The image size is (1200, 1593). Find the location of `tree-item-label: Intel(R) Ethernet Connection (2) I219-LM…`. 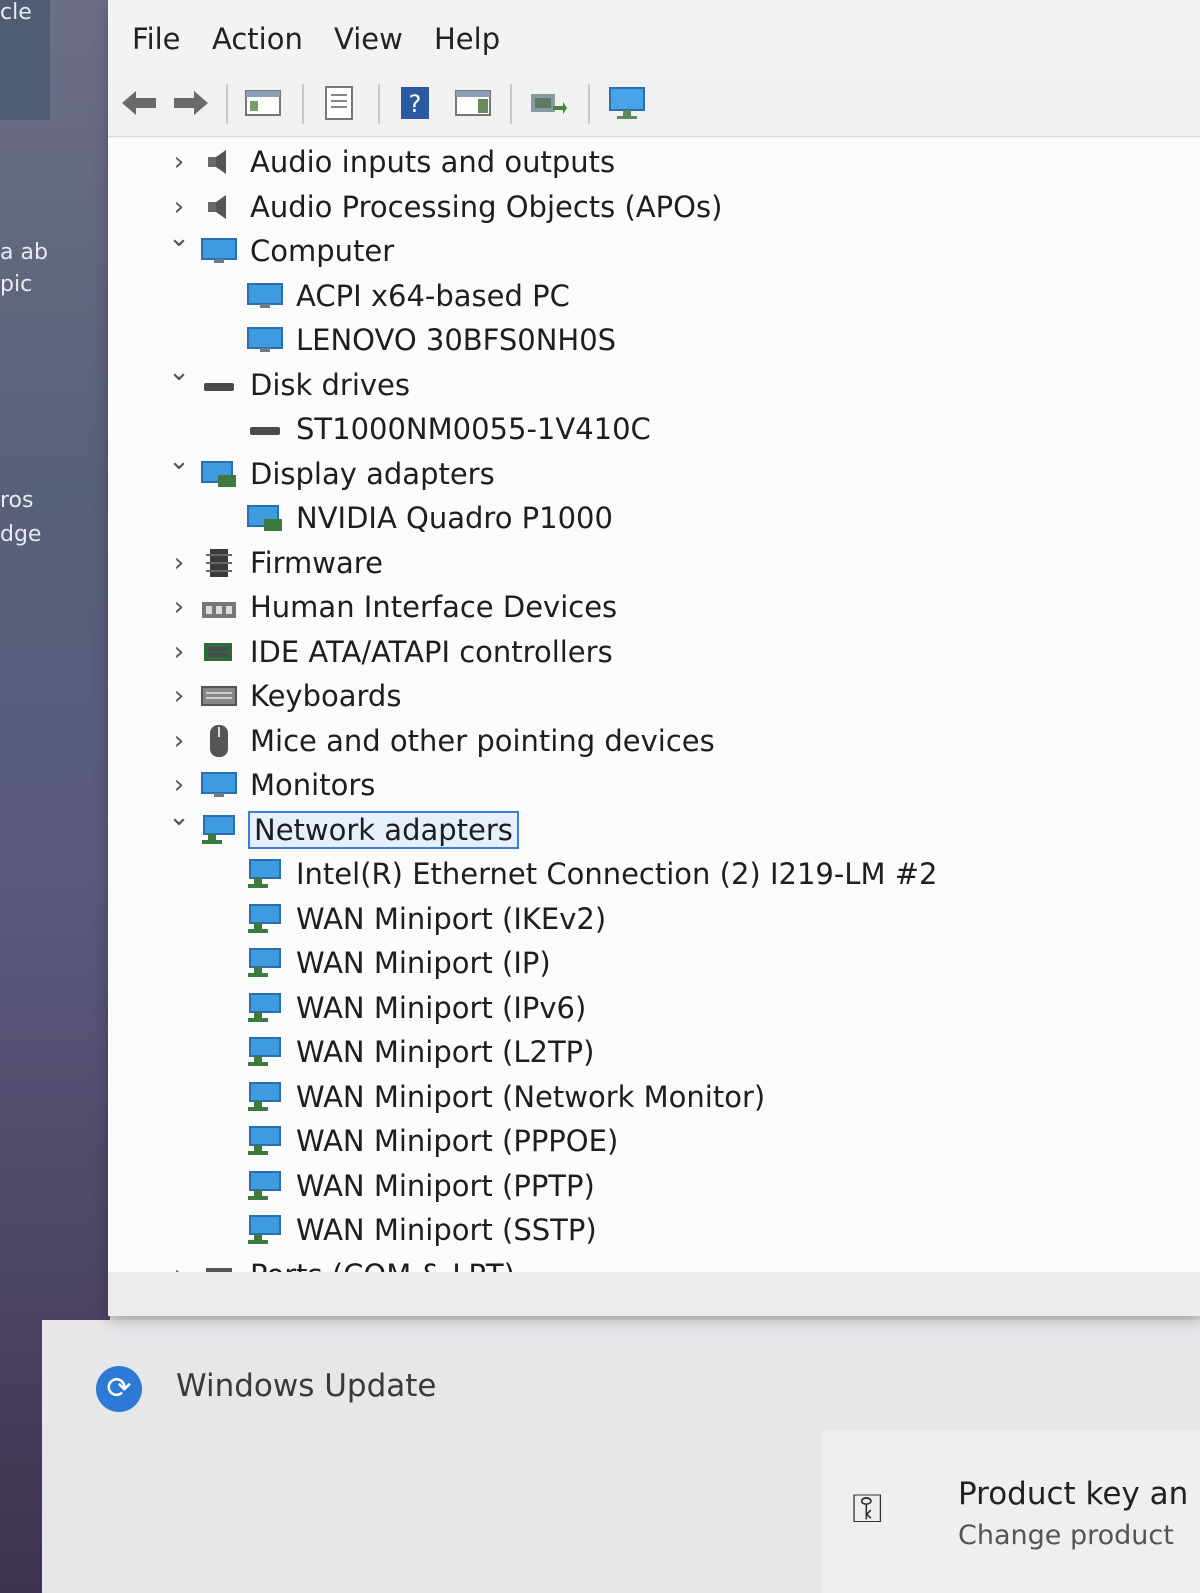

tree-item-label: Intel(R) Ethernet Connection (2) I219-LM… is located at coordinates (616, 874).